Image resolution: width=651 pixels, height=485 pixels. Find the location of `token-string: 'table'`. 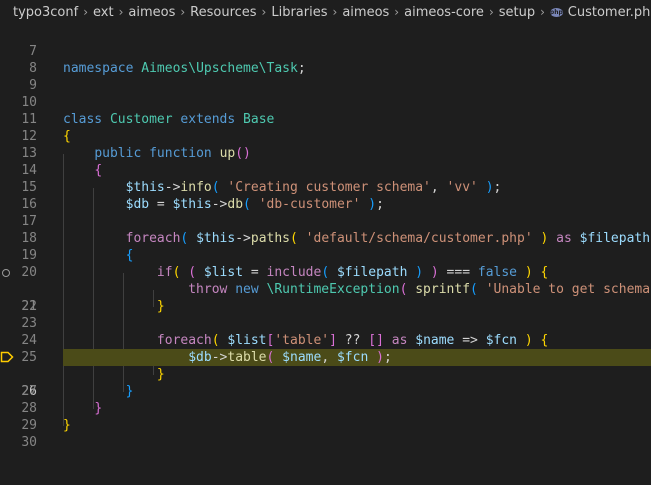

token-string: 'table' is located at coordinates (302, 340).